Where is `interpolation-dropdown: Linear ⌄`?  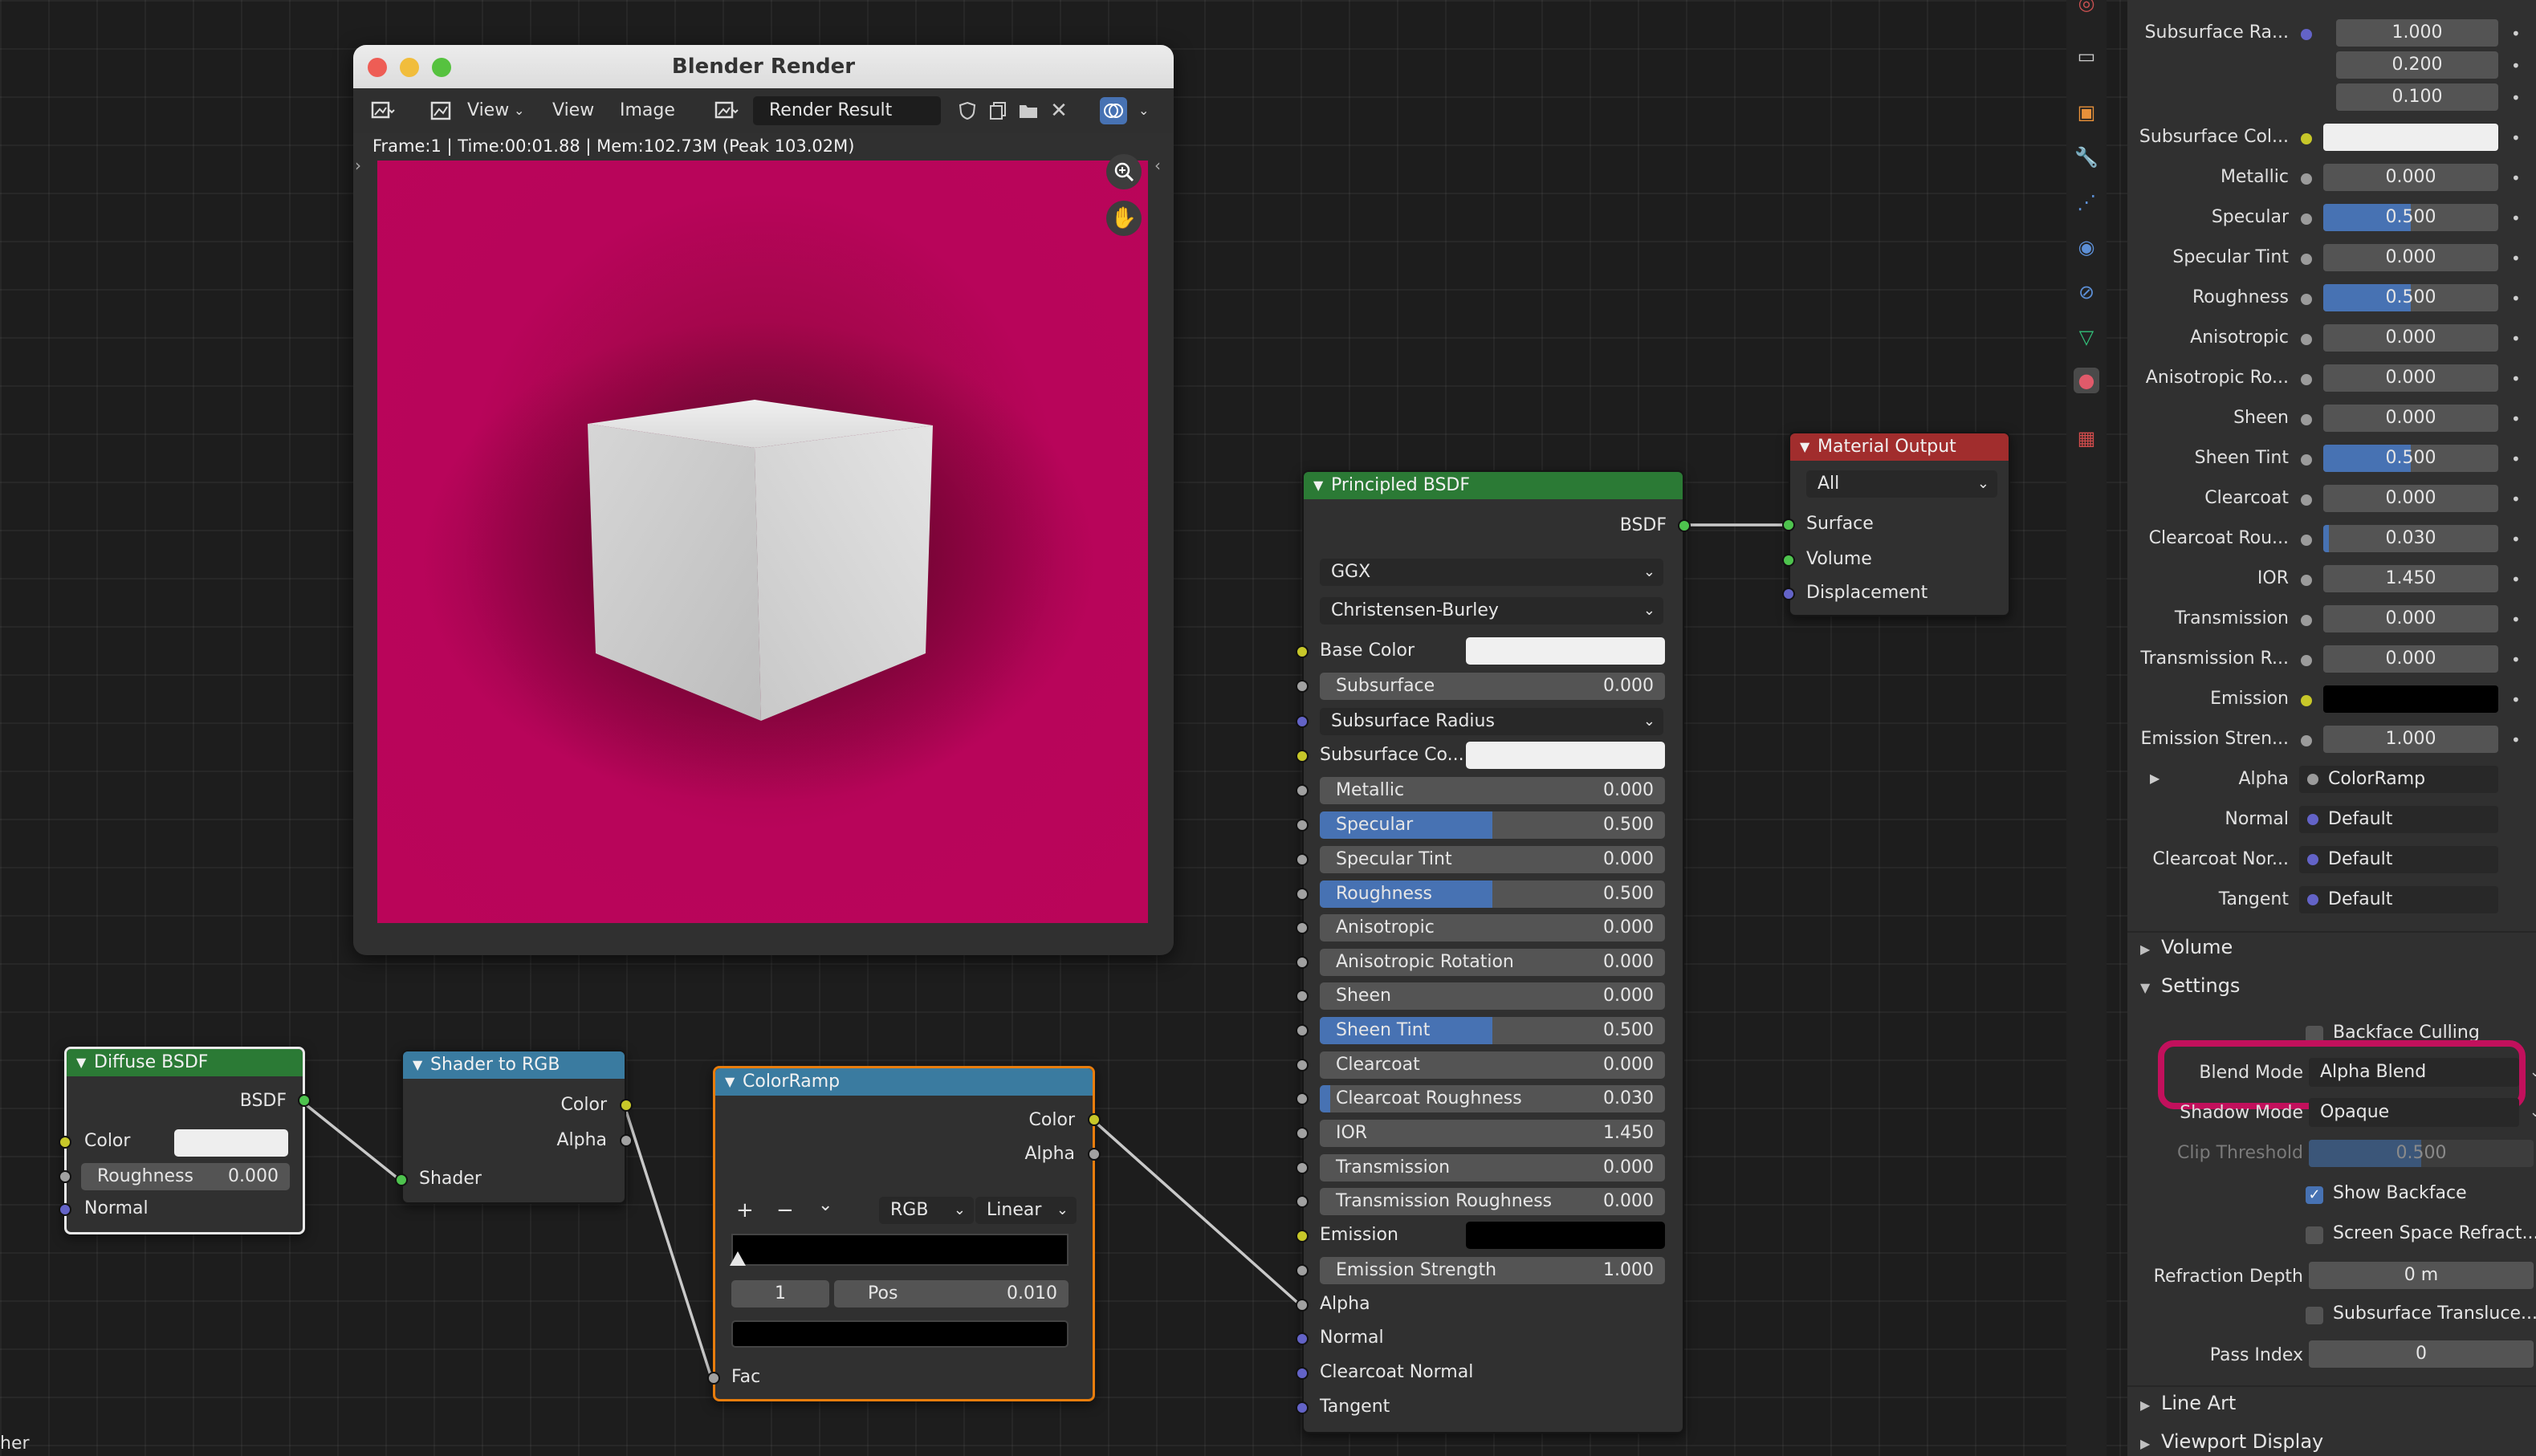 interpolation-dropdown: Linear ⌄ is located at coordinates (1026, 1210).